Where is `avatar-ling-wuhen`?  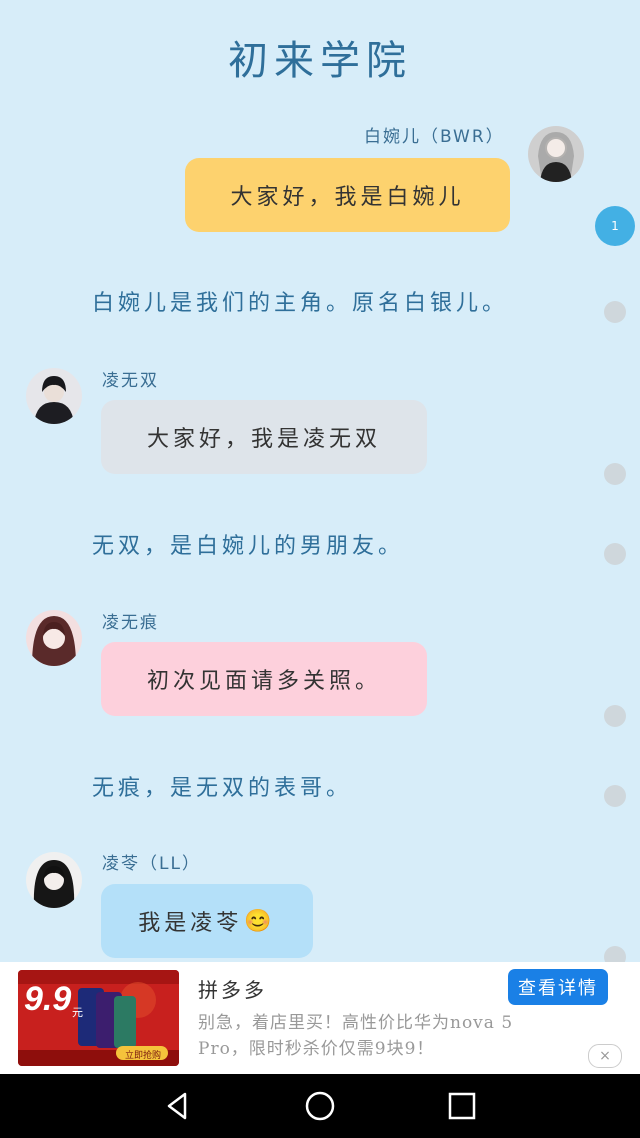
avatar-ling-wuhen is located at coordinates (54, 638).